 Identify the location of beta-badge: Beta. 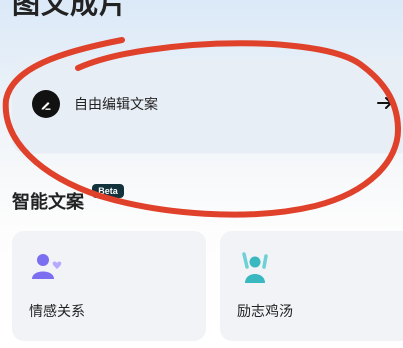
(108, 191).